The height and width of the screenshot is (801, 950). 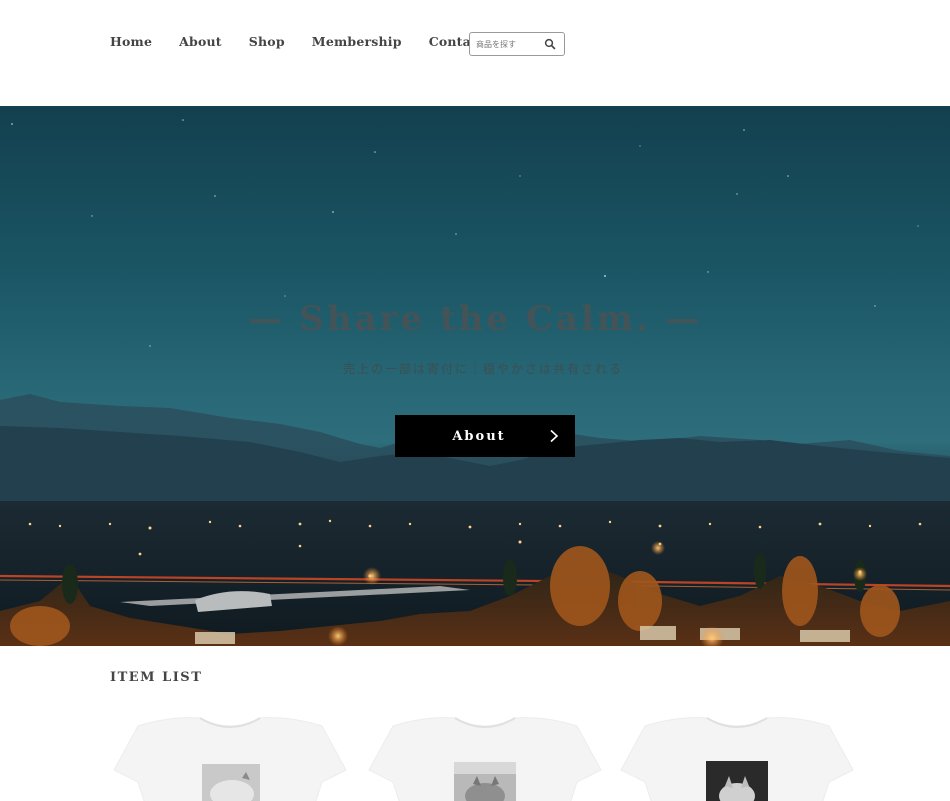 What do you see at coordinates (550, 44) in the screenshot?
I see `search-icon` at bounding box center [550, 44].